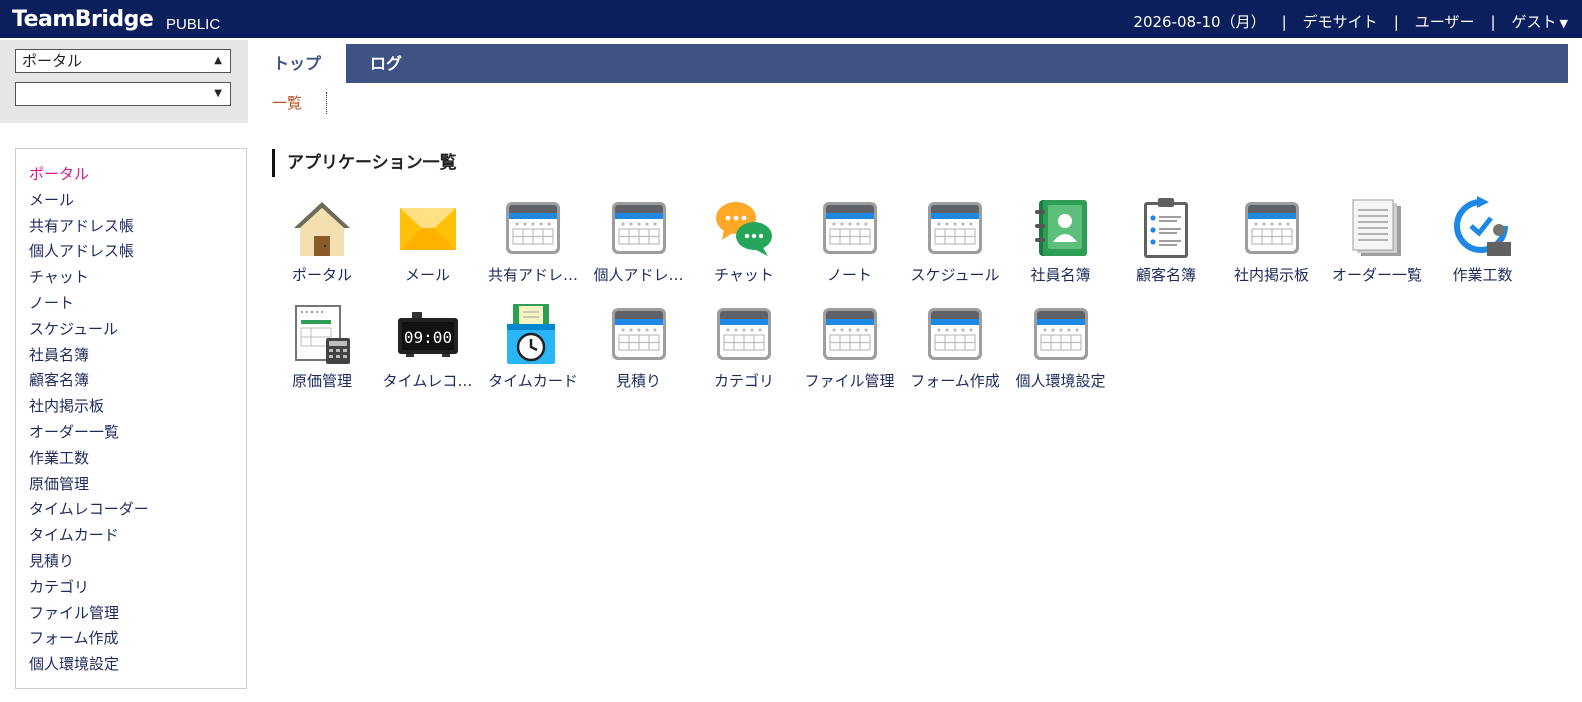  Describe the element at coordinates (137, 381) in the screenshot. I see `sidebar-item: 顧客名簿` at that location.